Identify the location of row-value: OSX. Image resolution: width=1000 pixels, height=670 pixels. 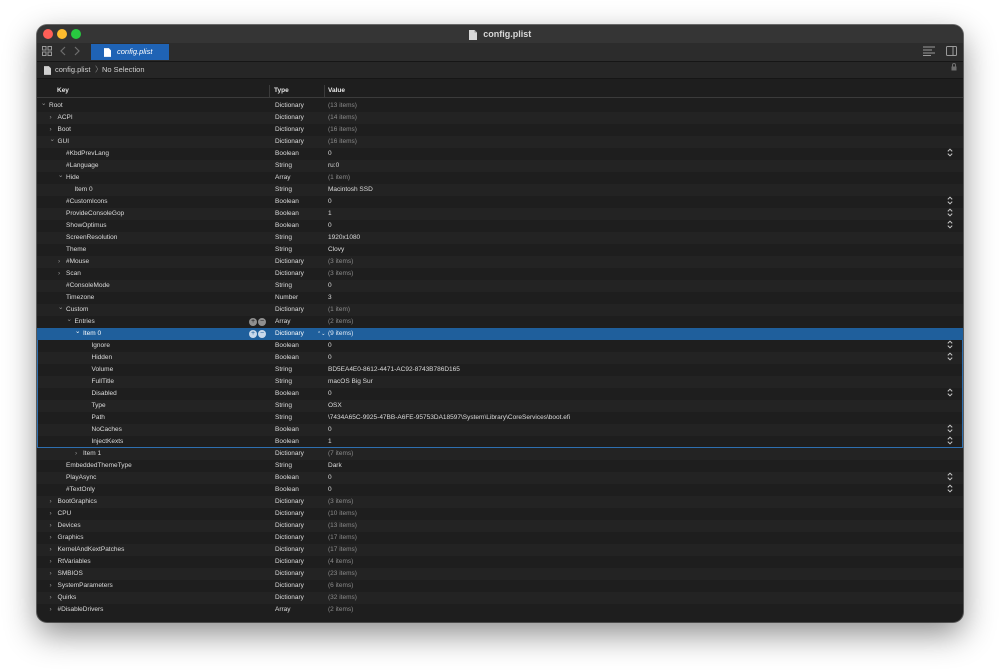
(335, 406).